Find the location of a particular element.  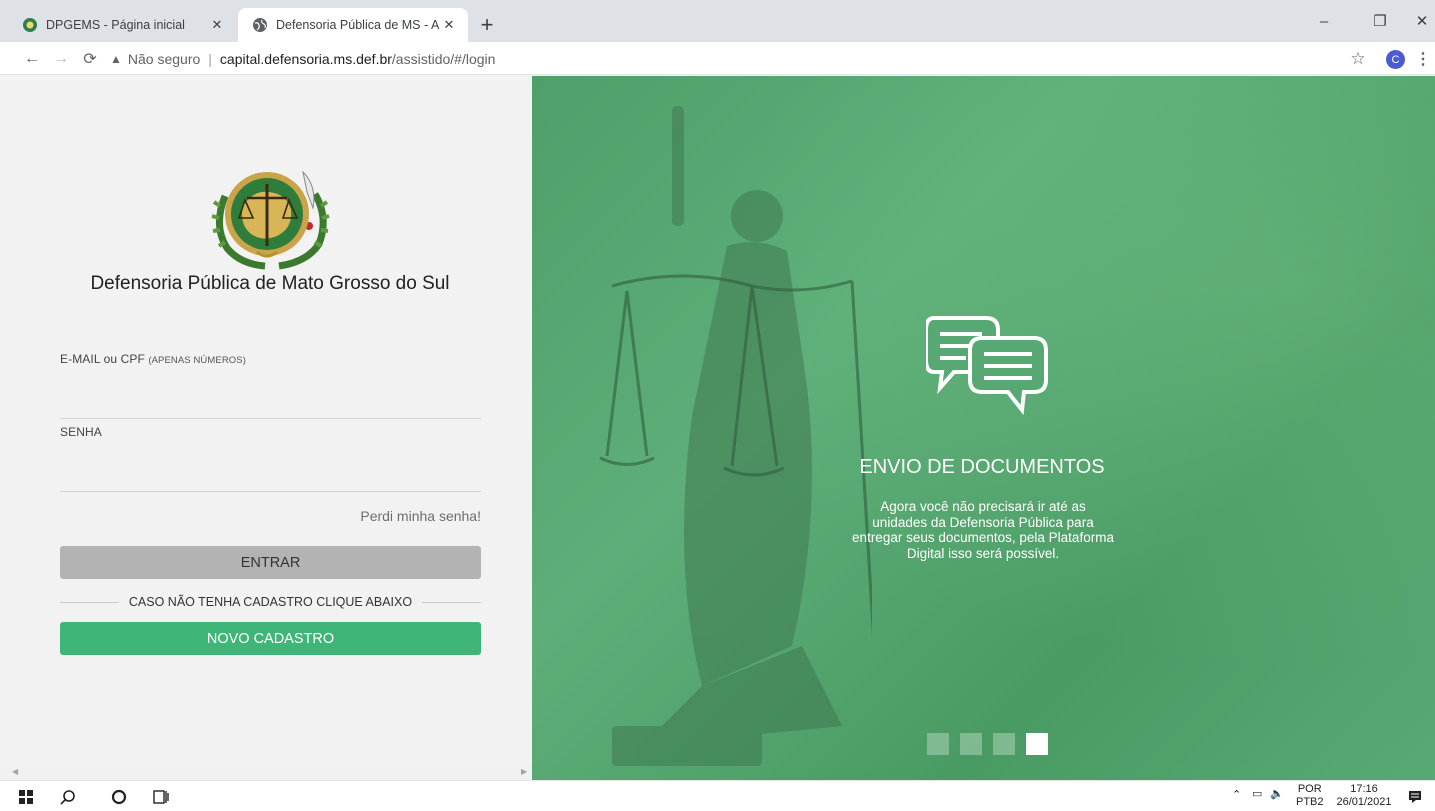

scroll-right-arrow-icon: ▶ is located at coordinates (524, 771).